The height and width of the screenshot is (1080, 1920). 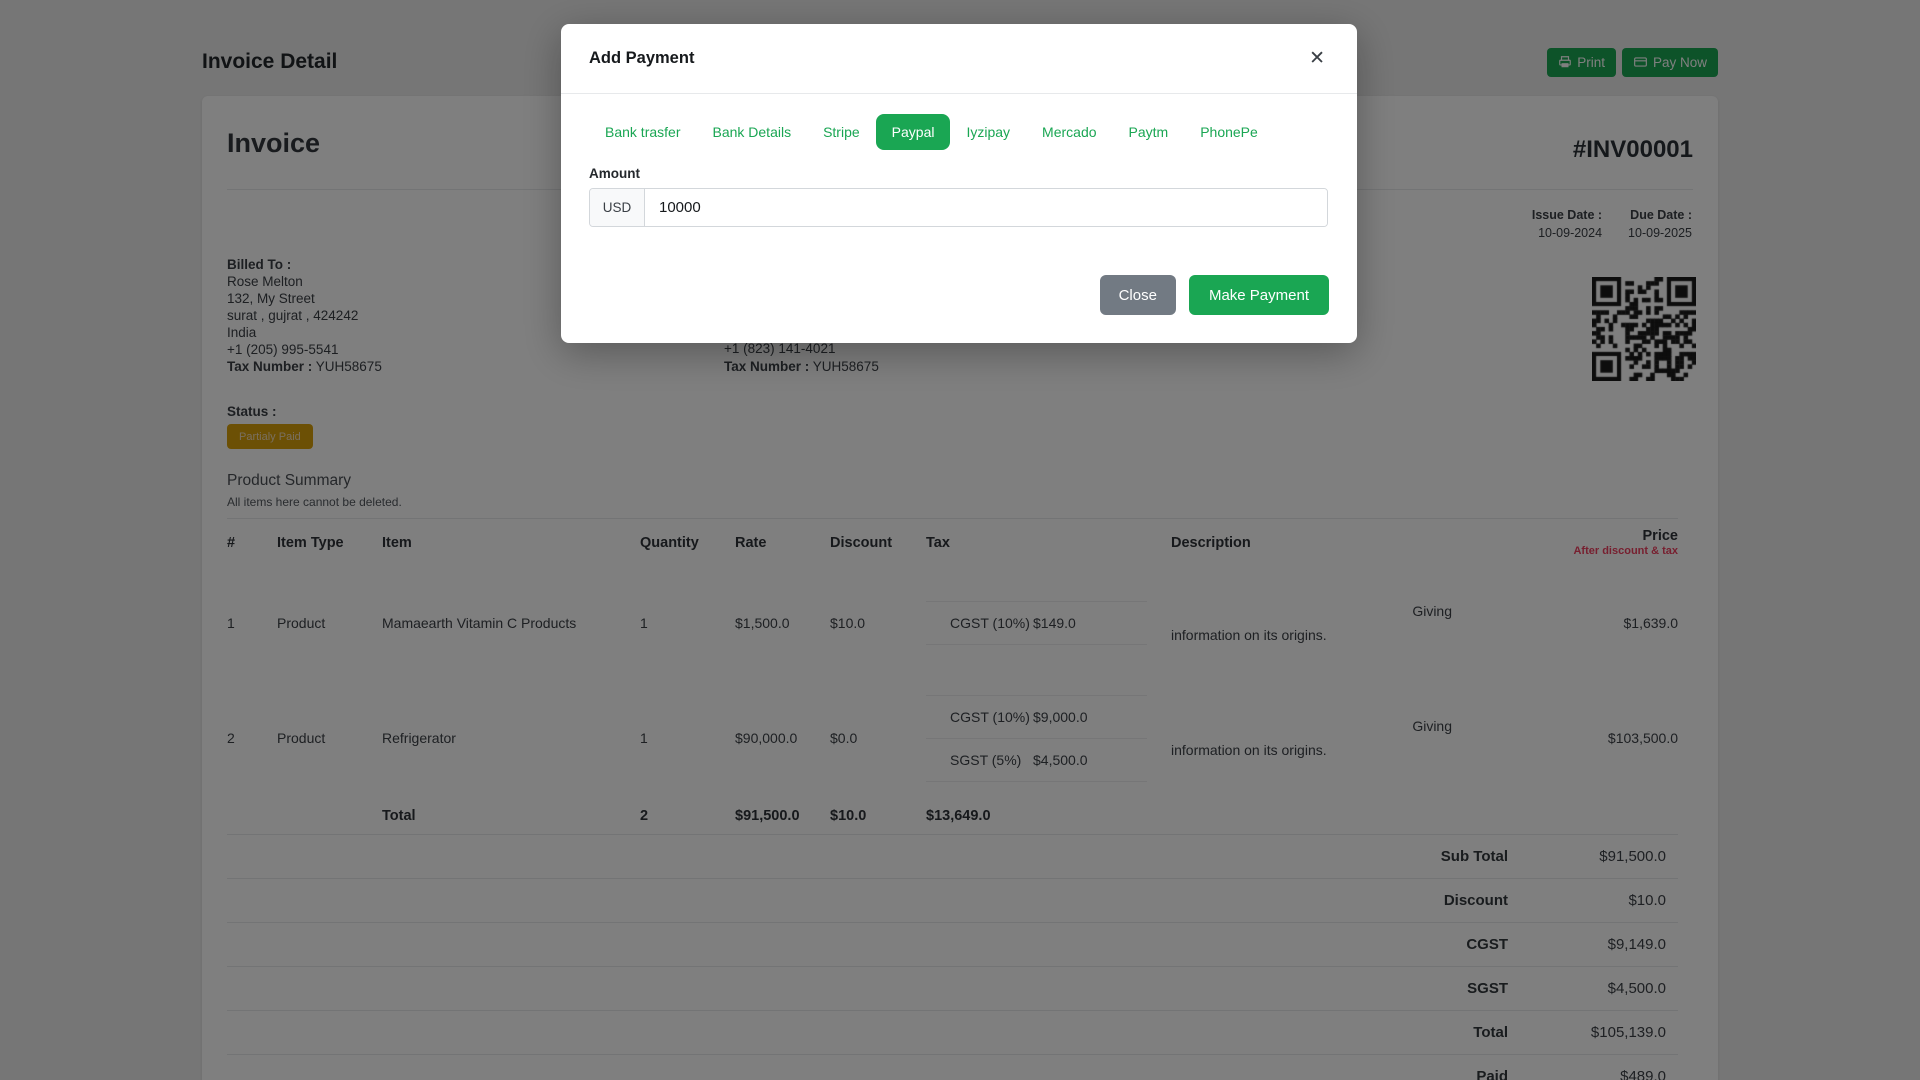 What do you see at coordinates (614, 173) in the screenshot?
I see `amount-label: Amount` at bounding box center [614, 173].